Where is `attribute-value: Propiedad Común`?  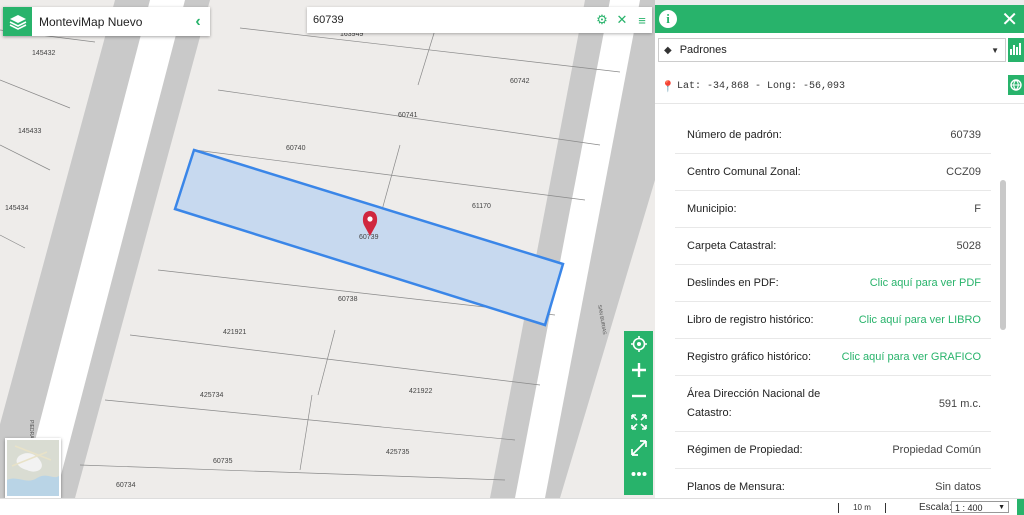
attribute-value: Propiedad Común is located at coordinates (936, 450).